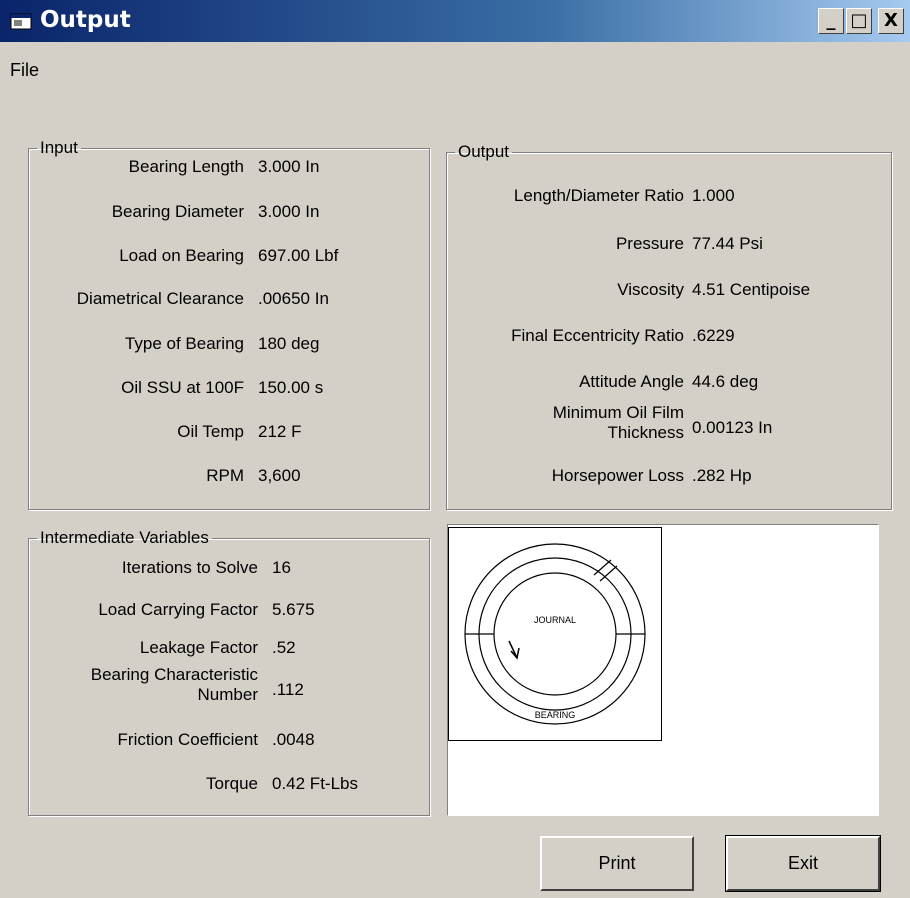 Image resolution: width=910 pixels, height=898 pixels. I want to click on input-label: Load on Bearing, so click(181, 255).